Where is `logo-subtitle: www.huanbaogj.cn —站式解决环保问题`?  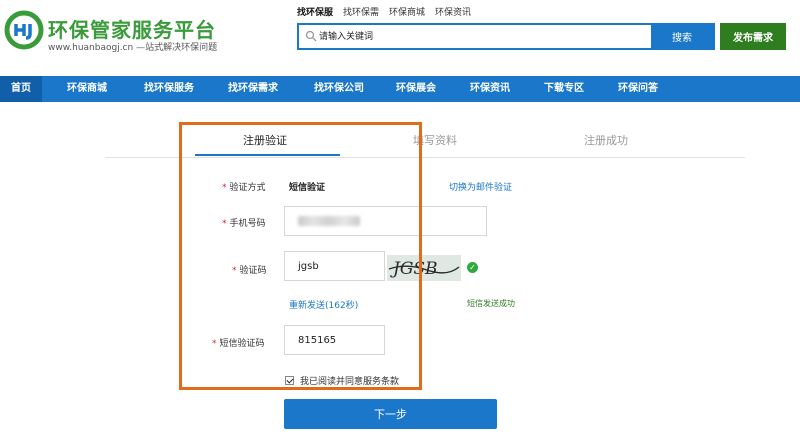
logo-subtitle: www.huanbaogj.cn —站式解决环保问题 is located at coordinates (133, 48).